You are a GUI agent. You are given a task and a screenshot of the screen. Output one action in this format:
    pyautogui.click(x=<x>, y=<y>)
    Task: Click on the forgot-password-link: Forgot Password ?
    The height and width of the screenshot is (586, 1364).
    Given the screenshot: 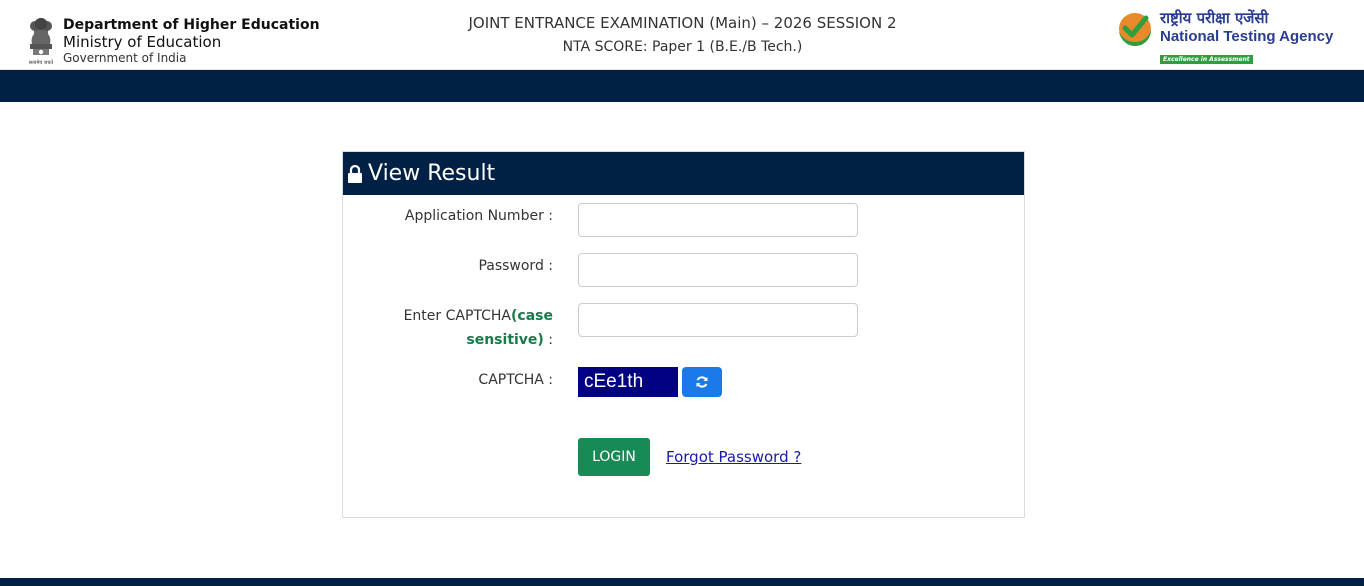 What is the action you would take?
    pyautogui.click(x=733, y=457)
    